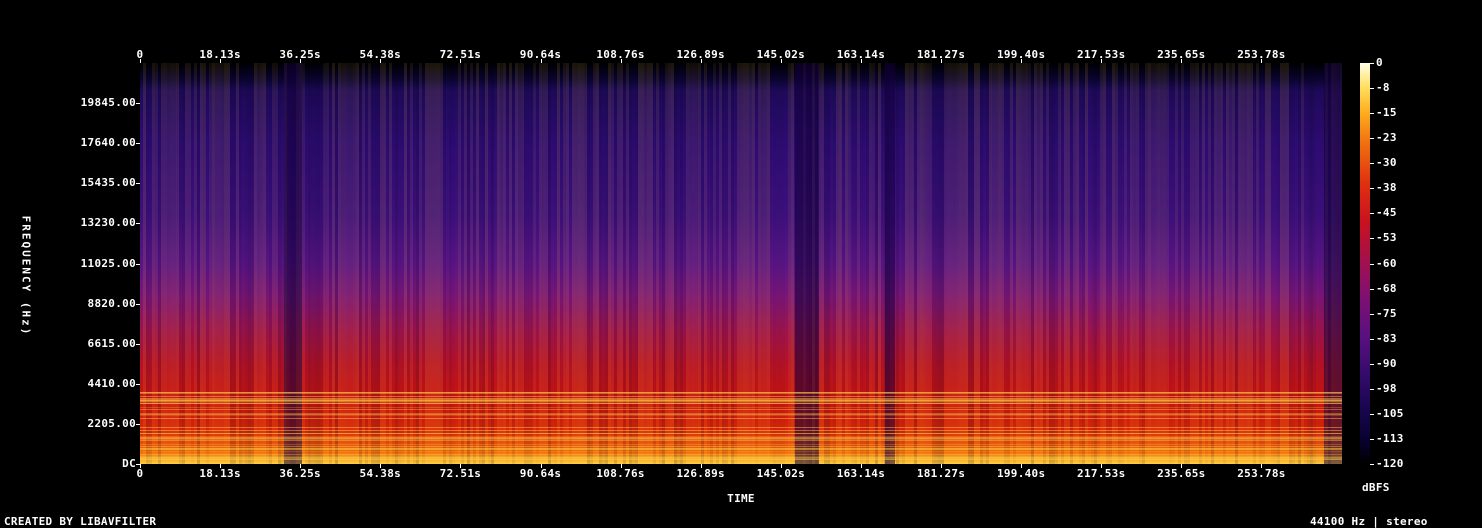  I want to click on colorbar-tick-label: -105, so click(1390, 413).